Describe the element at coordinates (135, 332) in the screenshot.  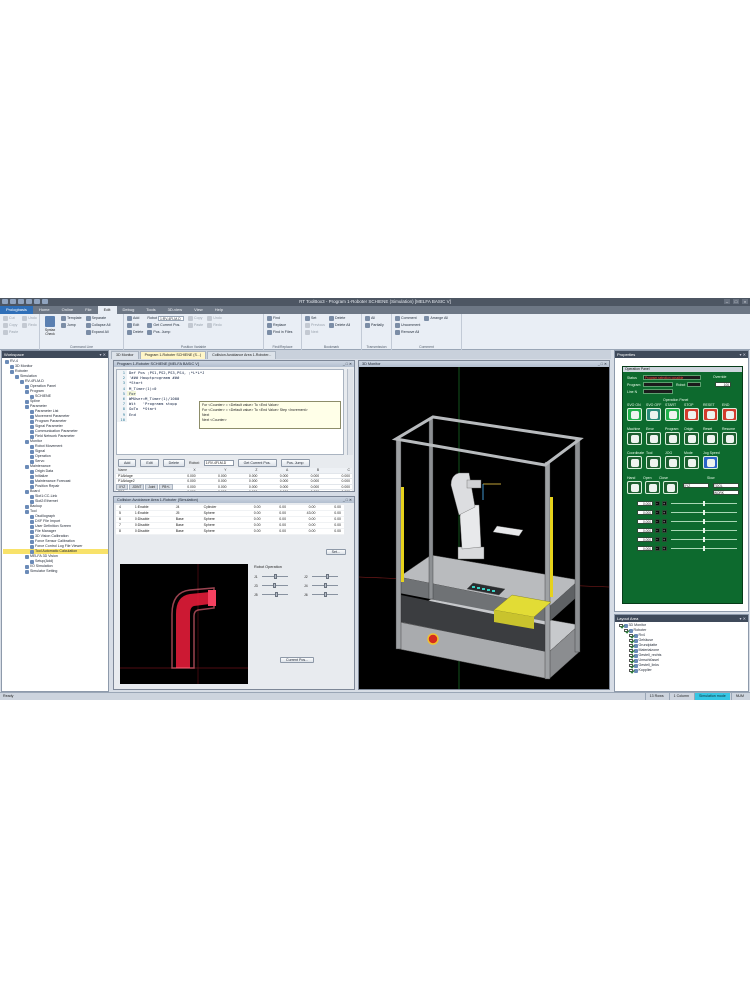
I see `delete-position-button: Delete` at that location.